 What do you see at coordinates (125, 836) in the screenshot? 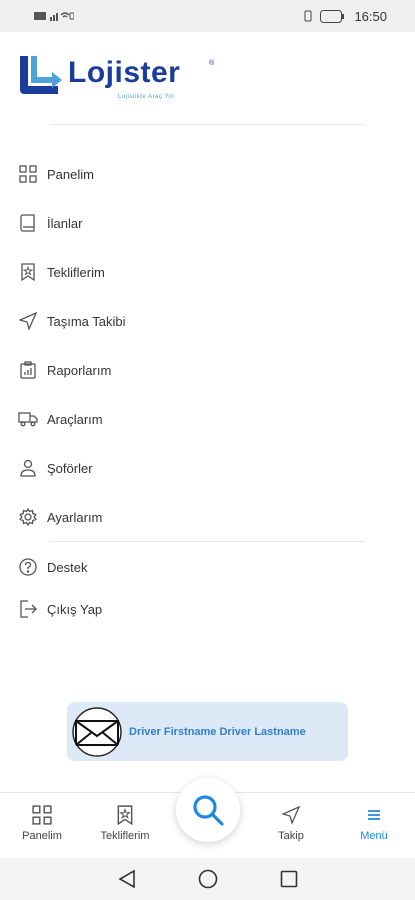
I see `nav-item-label: Tekliflerim` at bounding box center [125, 836].